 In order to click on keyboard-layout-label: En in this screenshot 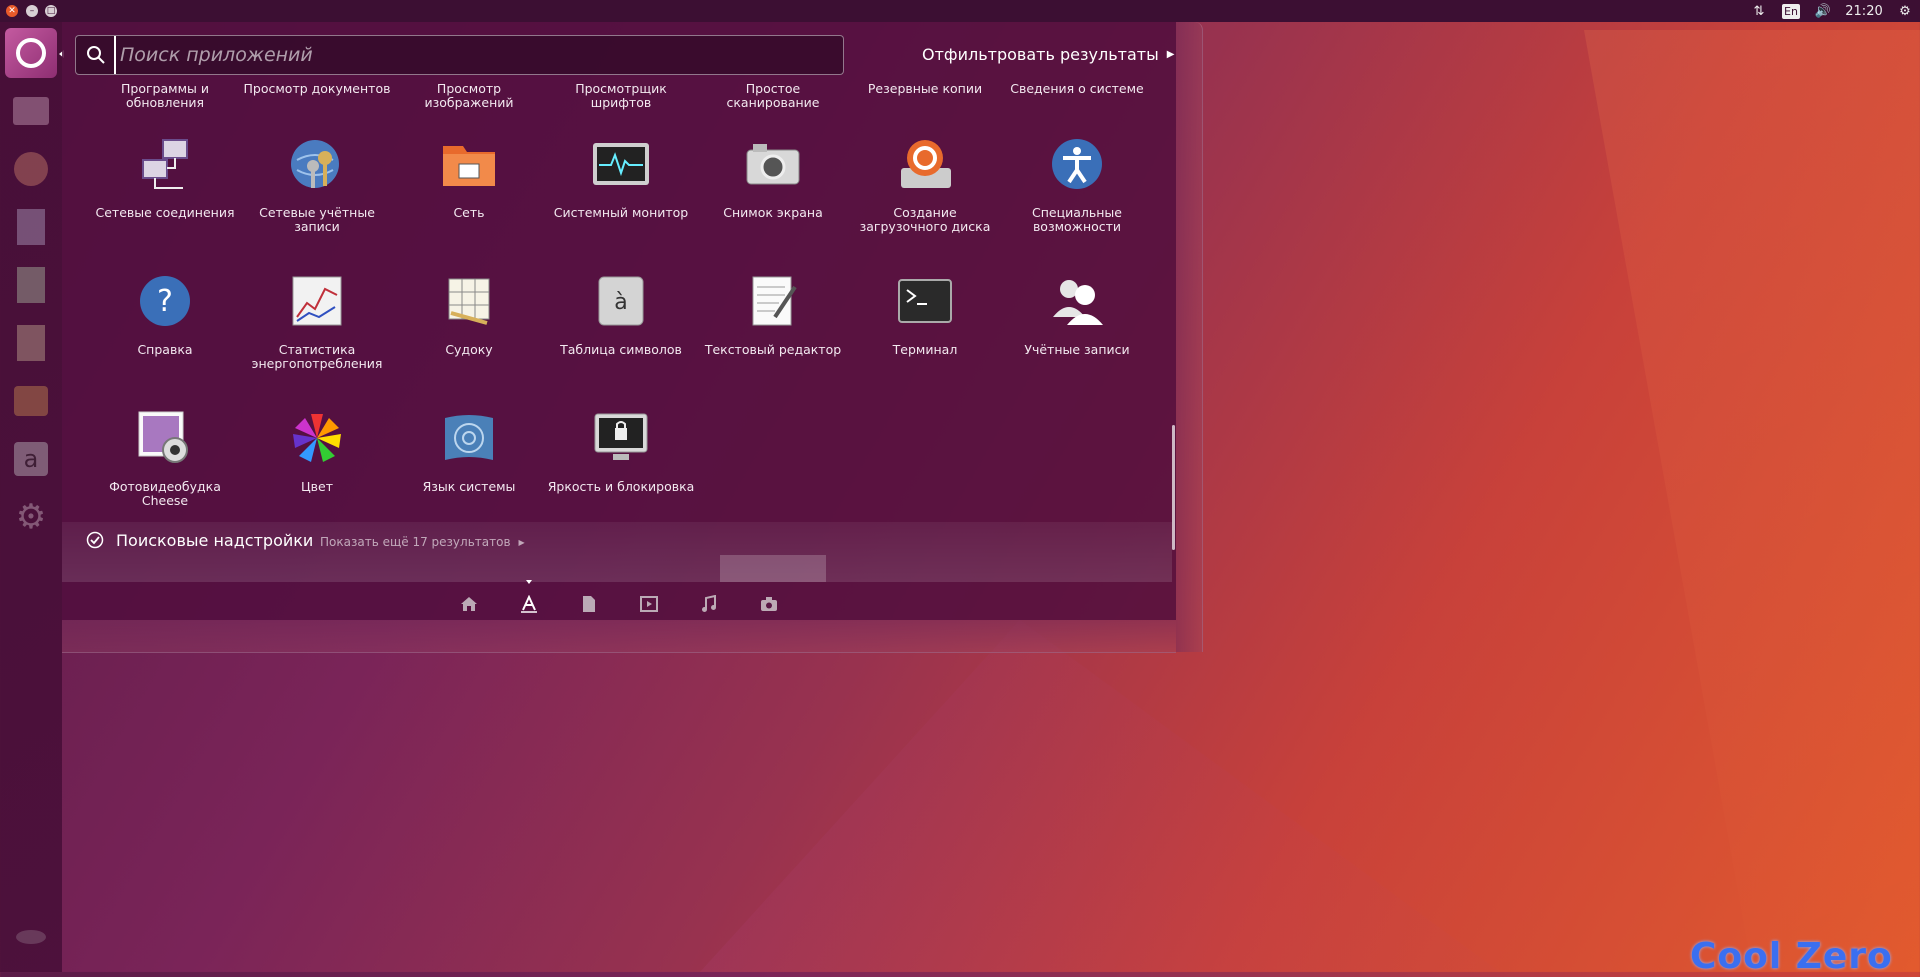, I will do `click(1791, 11)`.